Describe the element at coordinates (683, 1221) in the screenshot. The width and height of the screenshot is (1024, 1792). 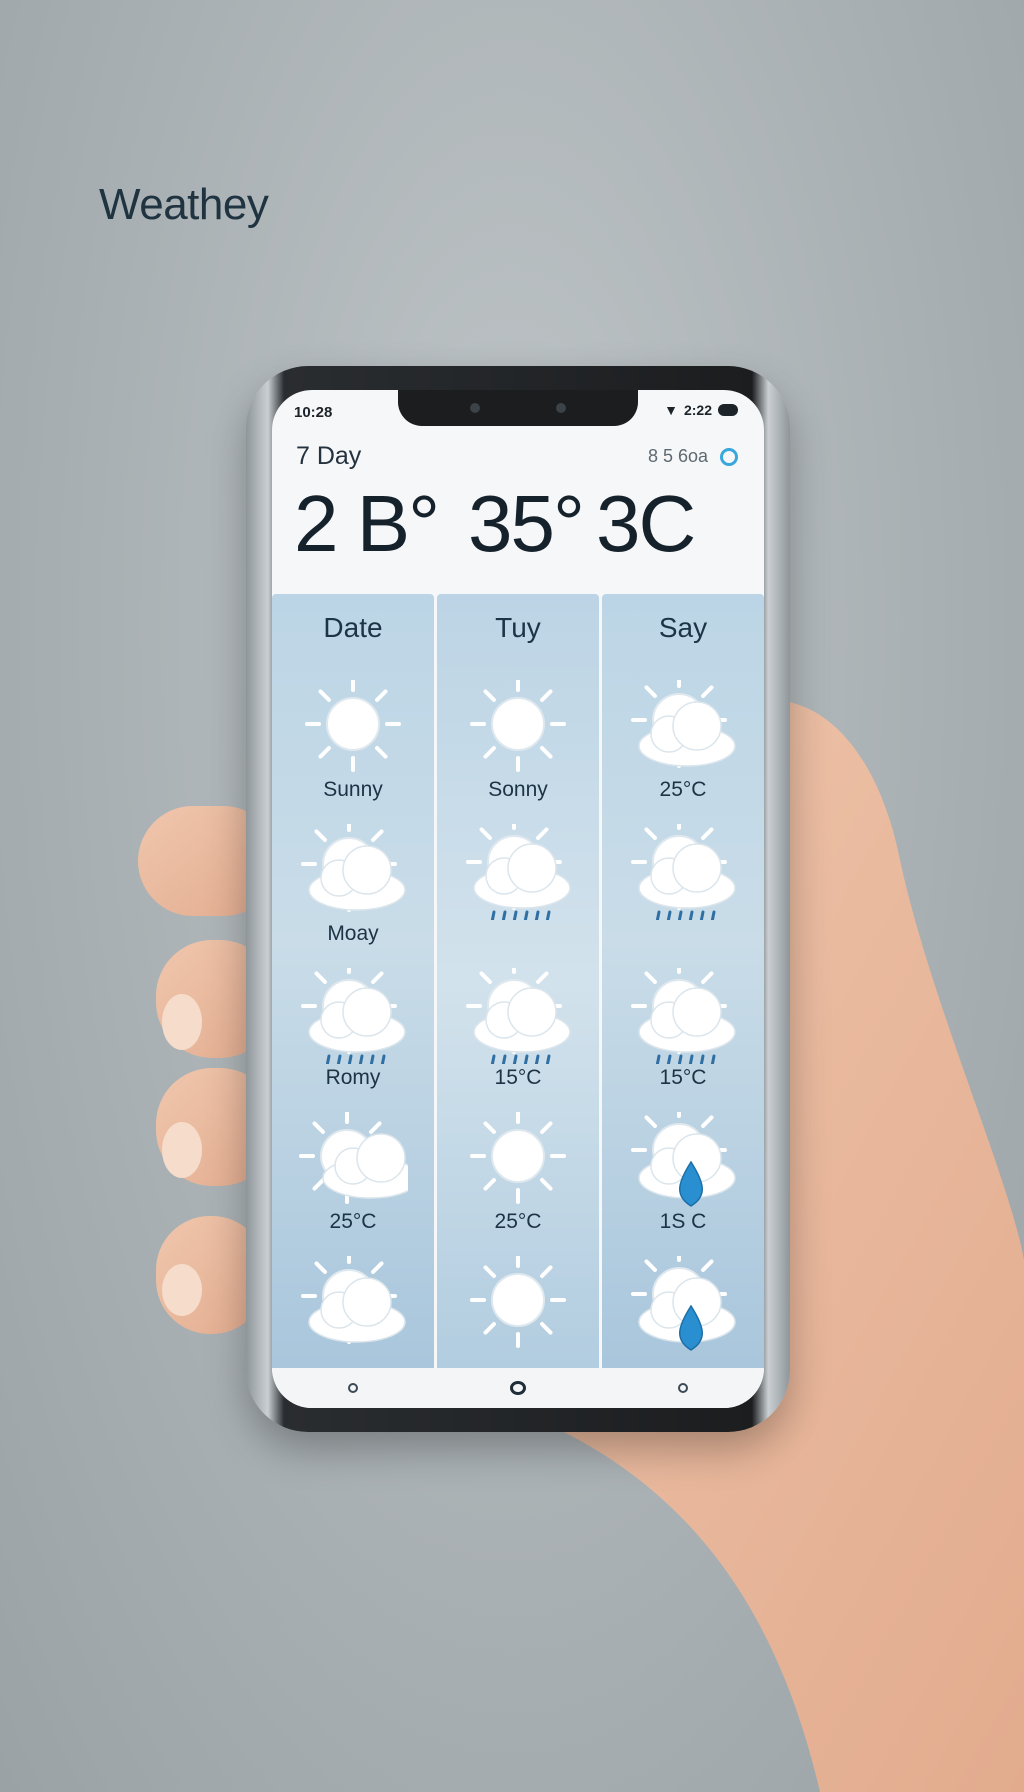
I see `forecast-cell-label: 1S C` at that location.